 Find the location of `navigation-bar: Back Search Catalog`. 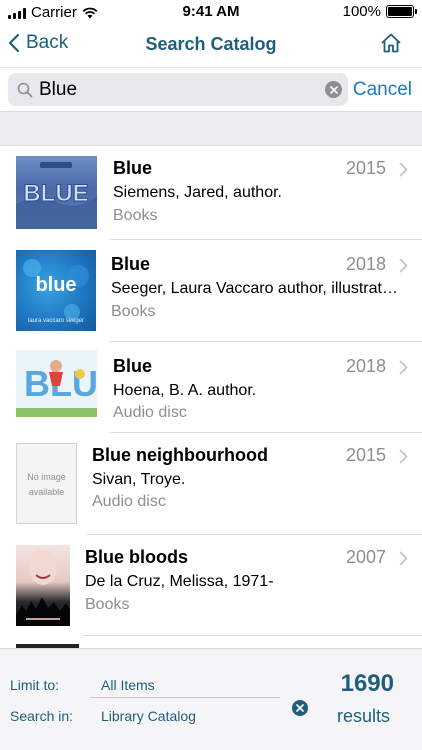

navigation-bar: Back Search Catalog is located at coordinates (211, 45).